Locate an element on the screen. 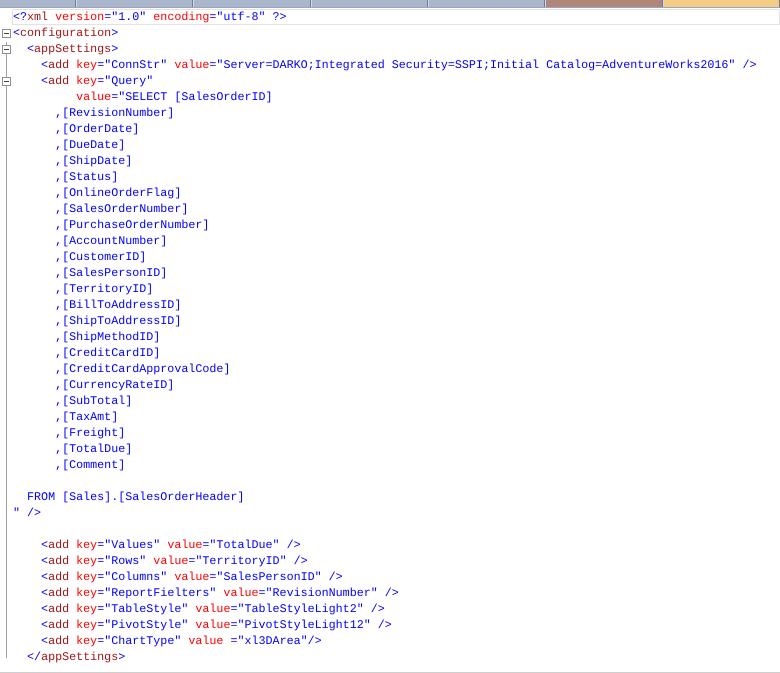  code-line: " /> is located at coordinates (27, 513).